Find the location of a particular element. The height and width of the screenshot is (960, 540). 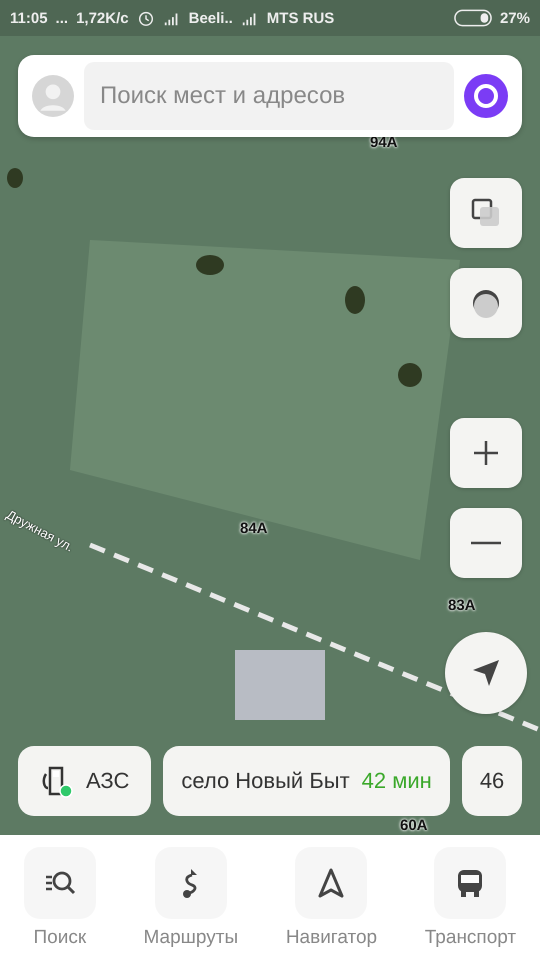

carrier-name: Beeli.. is located at coordinates (210, 18).